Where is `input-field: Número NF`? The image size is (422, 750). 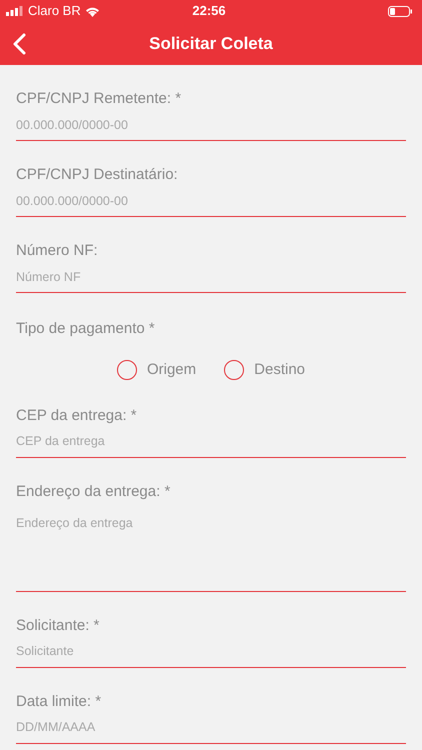
input-field: Número NF is located at coordinates (211, 277).